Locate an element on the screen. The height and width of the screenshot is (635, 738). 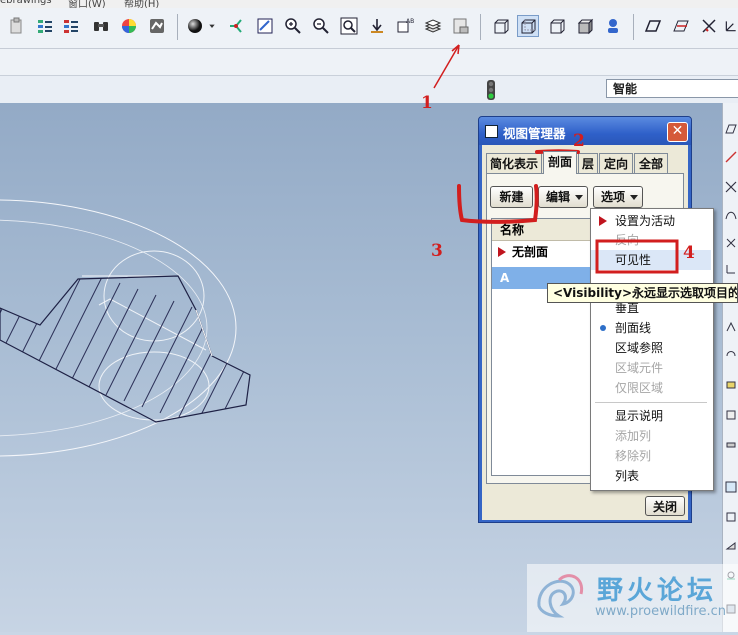
hidden-line-icon is located at coordinates (528, 26).